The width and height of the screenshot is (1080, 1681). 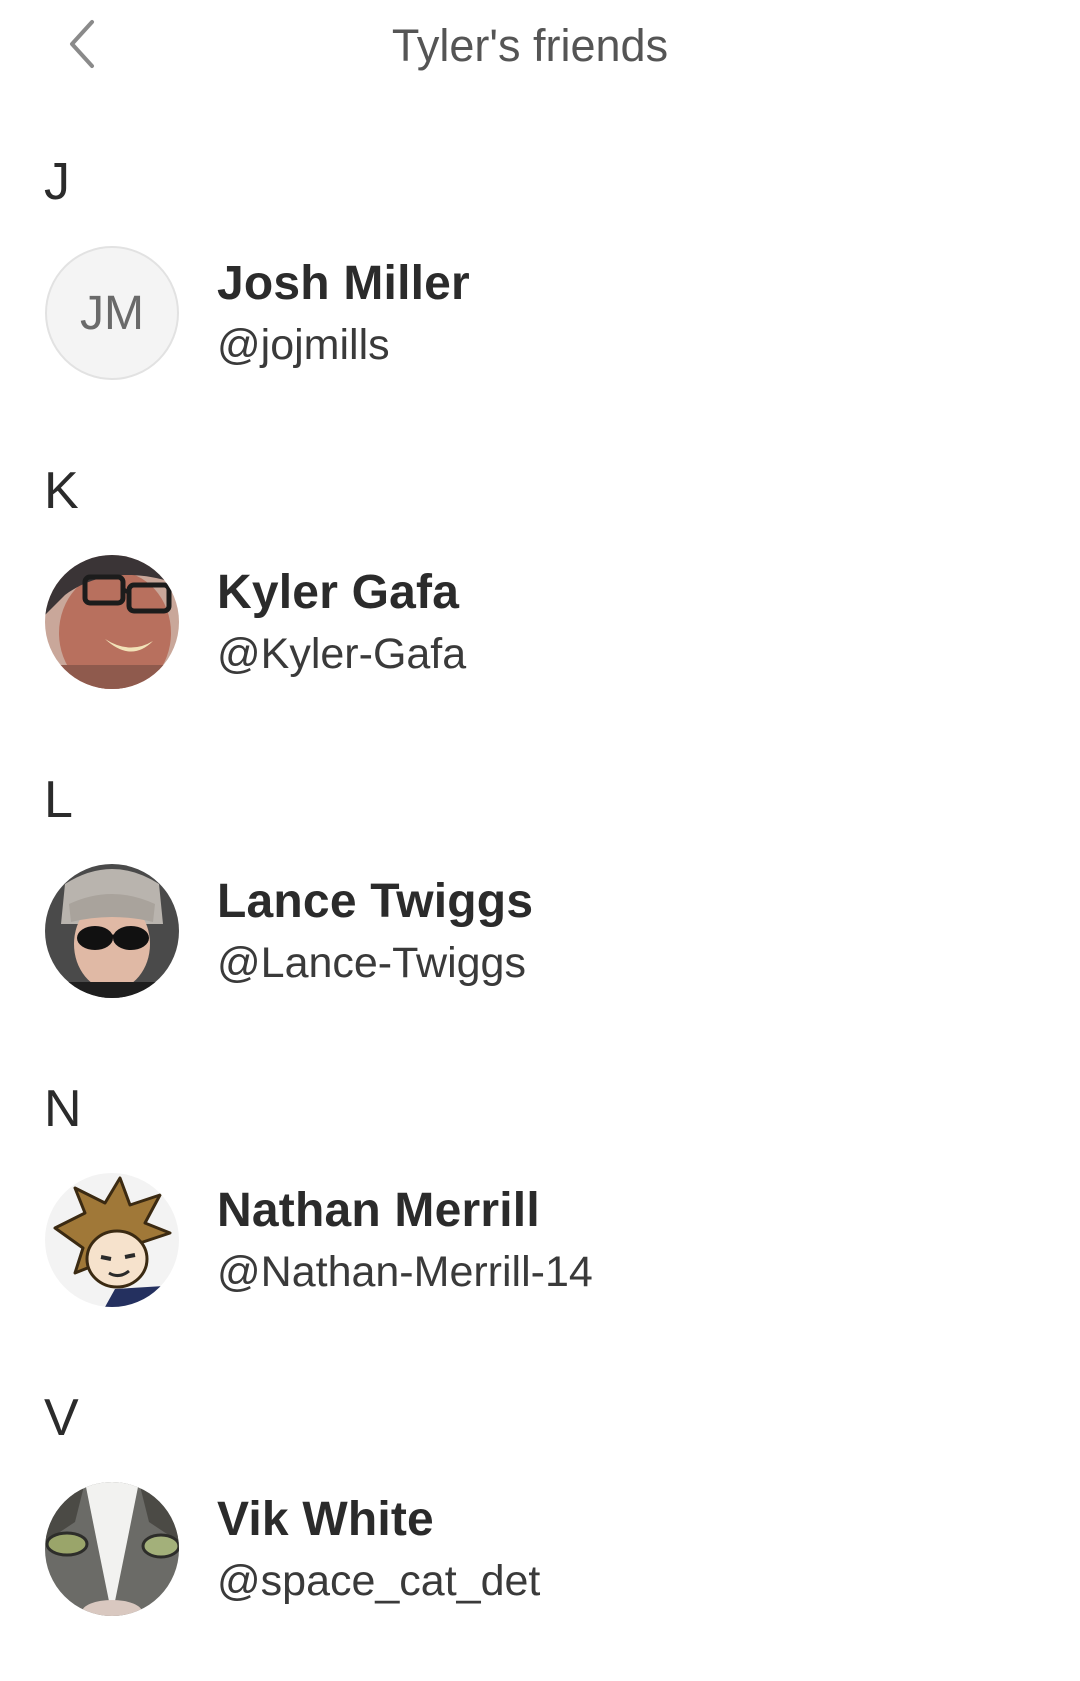 I want to click on friend-handle: @Kyler-Gafa, so click(x=342, y=654).